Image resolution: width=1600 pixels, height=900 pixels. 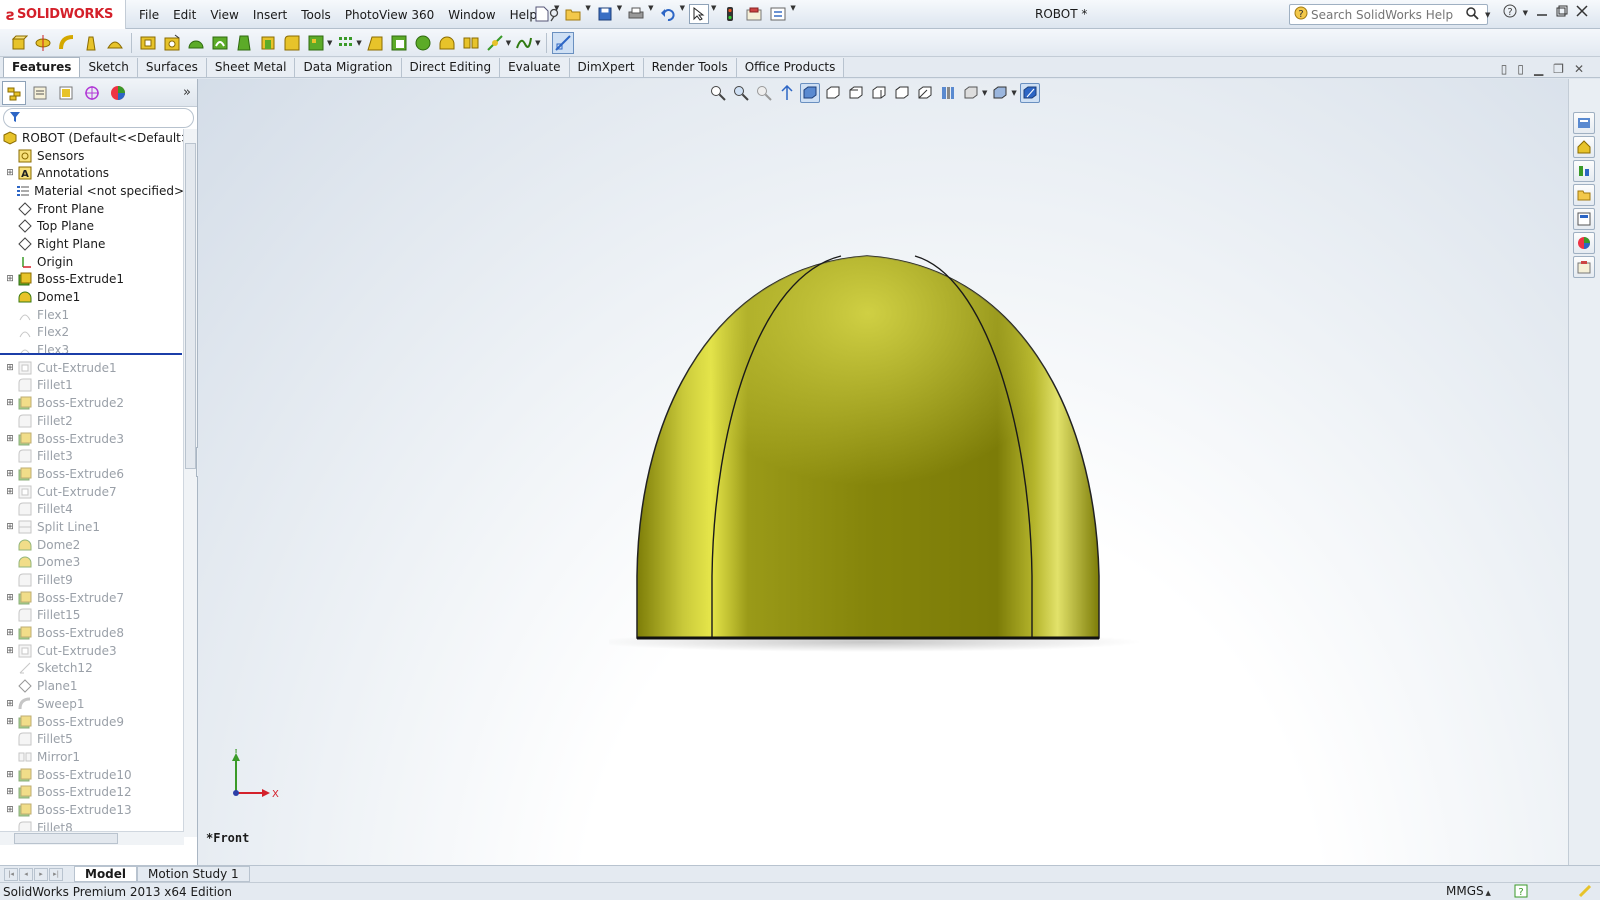 What do you see at coordinates (682, 14) in the screenshot?
I see `undo-dropdown-icon: ▼` at bounding box center [682, 14].